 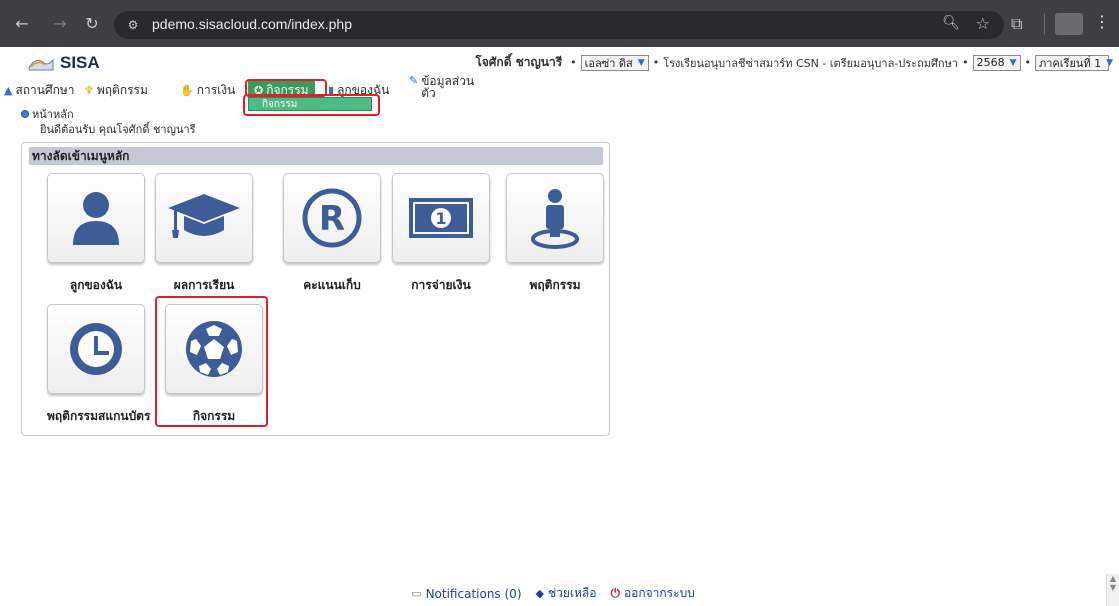 I want to click on app-logo: SISA, so click(x=64, y=63).